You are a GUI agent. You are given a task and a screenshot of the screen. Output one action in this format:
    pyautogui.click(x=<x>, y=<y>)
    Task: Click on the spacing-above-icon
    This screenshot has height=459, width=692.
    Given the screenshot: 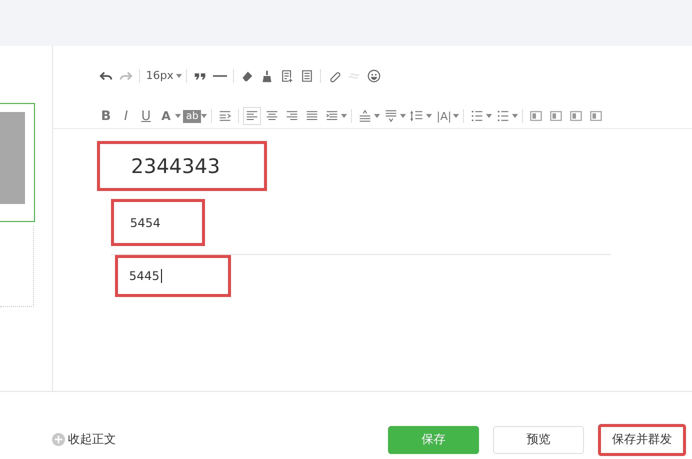 What is the action you would take?
    pyautogui.click(x=365, y=116)
    